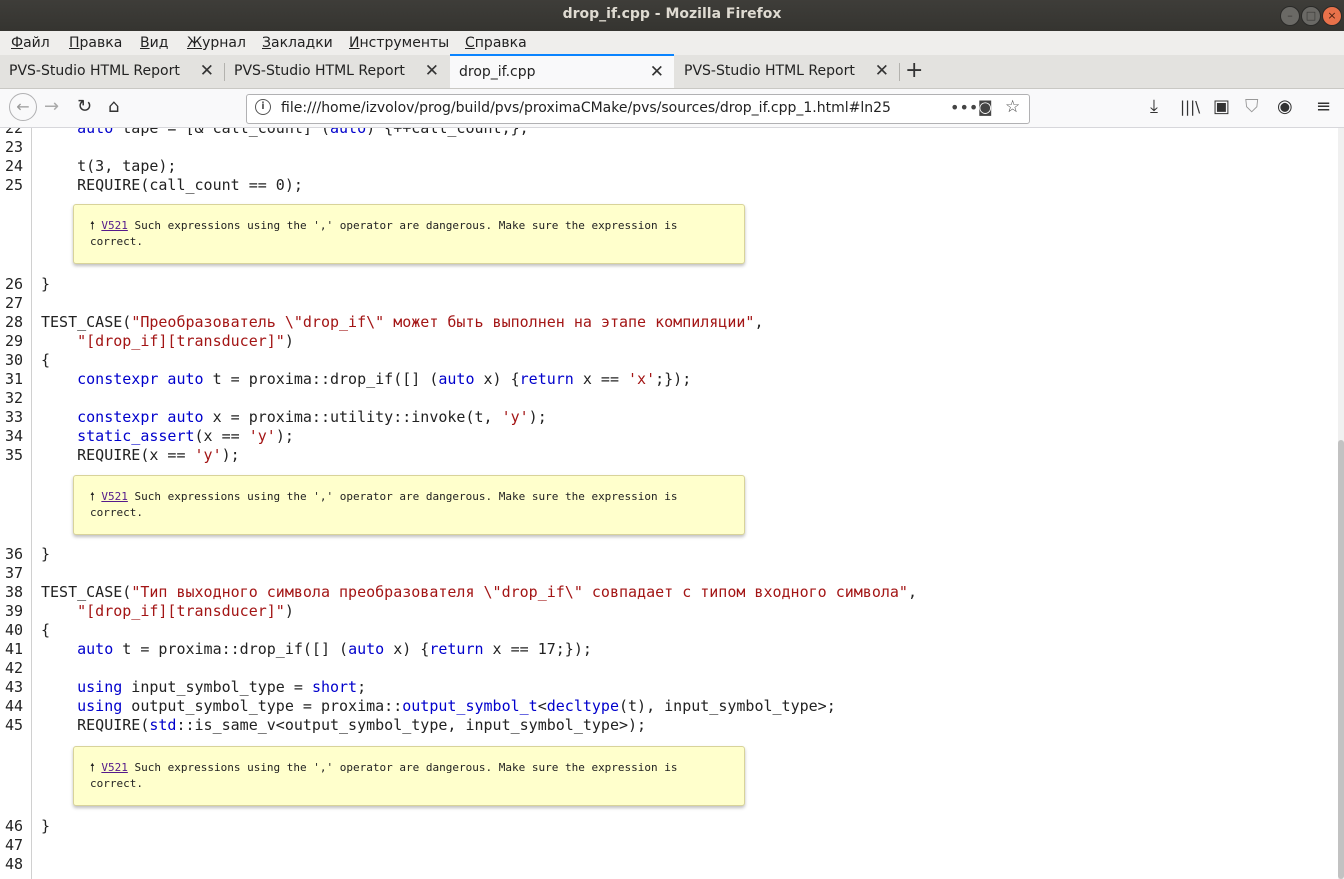  I want to click on forward-icon: →, so click(51, 106).